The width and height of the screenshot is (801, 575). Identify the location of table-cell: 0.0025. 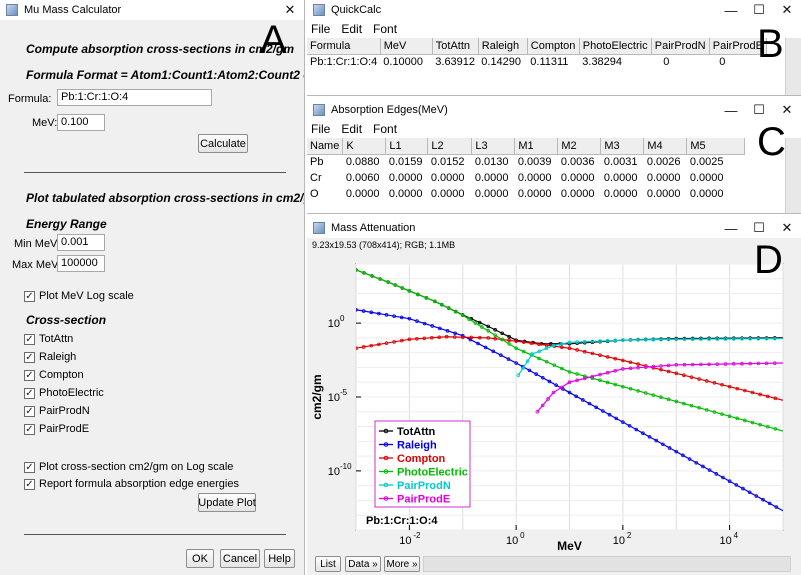
(706, 162).